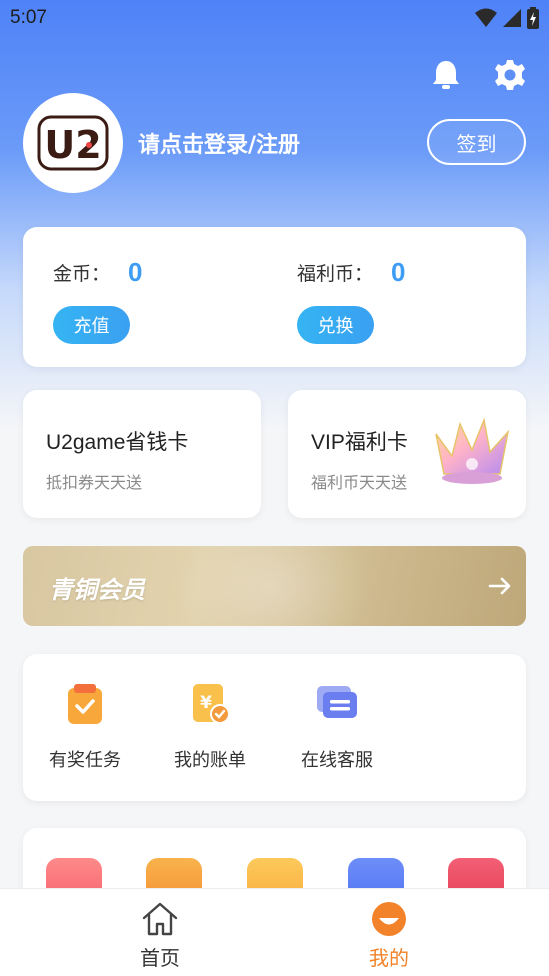  I want to click on bottom-tab-bar: 首页 我的, so click(274, 932).